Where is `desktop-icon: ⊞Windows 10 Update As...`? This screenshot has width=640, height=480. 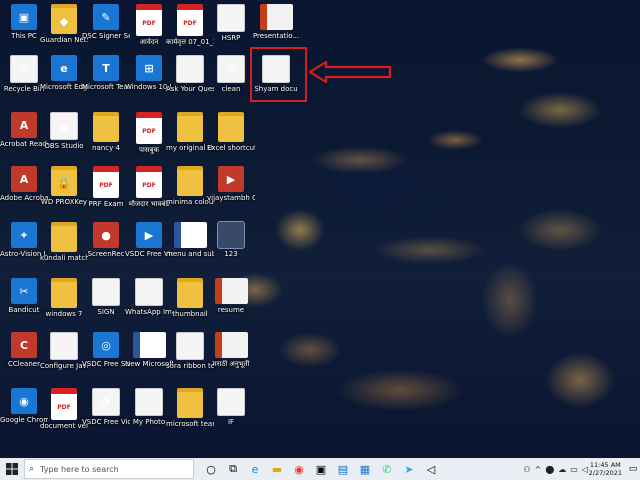 desktop-icon: ⊞Windows 10 Update As... is located at coordinates (149, 73).